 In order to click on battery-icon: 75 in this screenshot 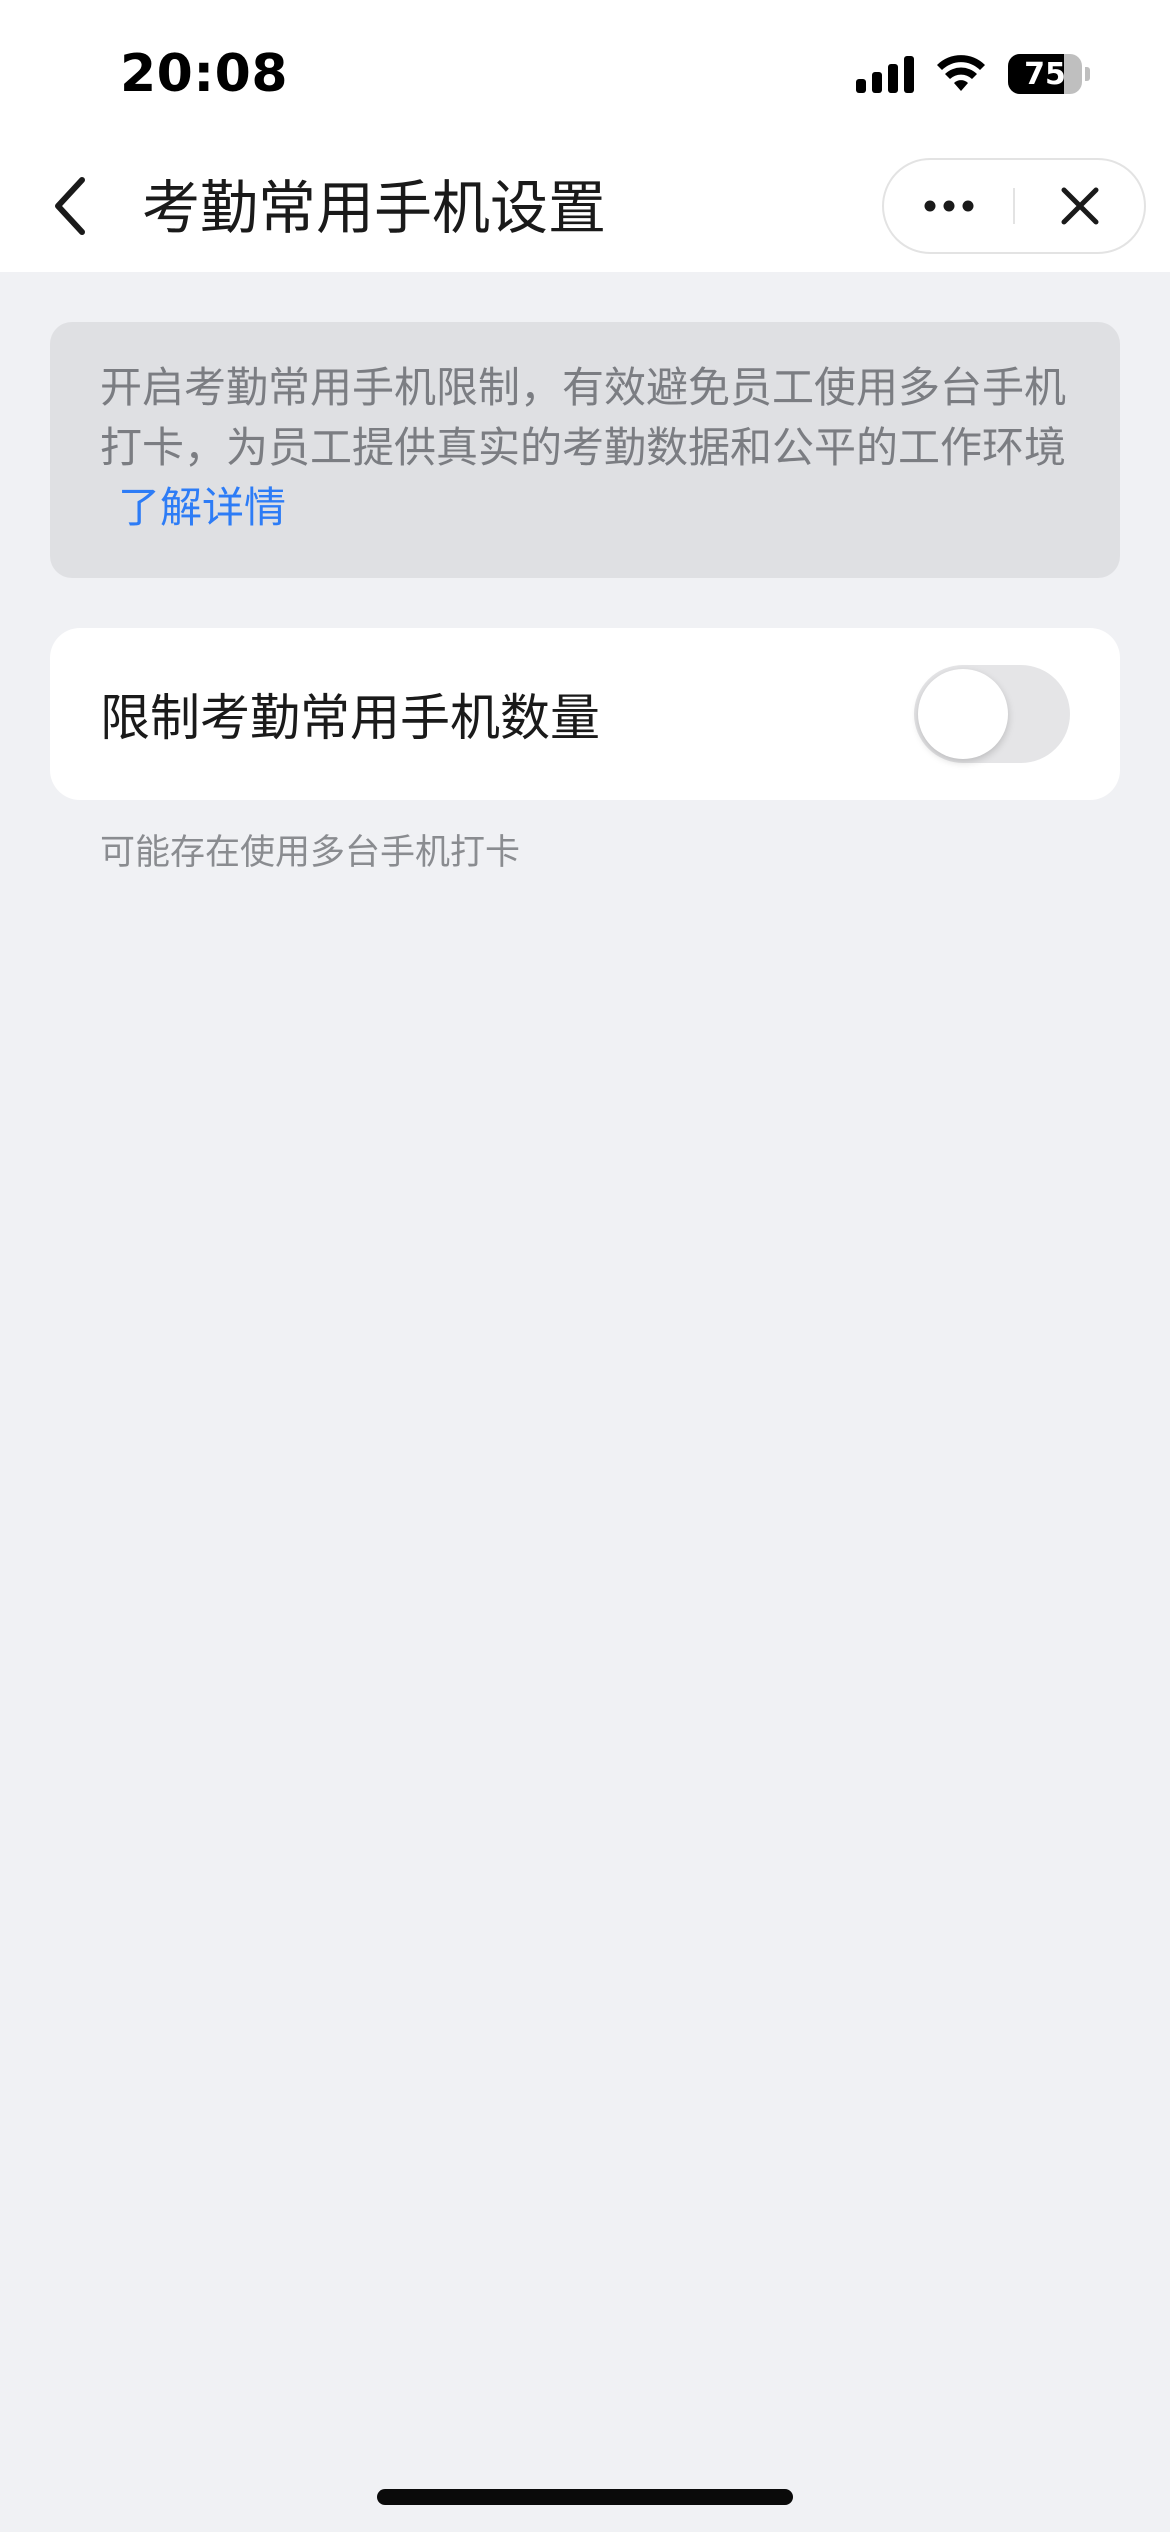, I will do `click(1049, 74)`.